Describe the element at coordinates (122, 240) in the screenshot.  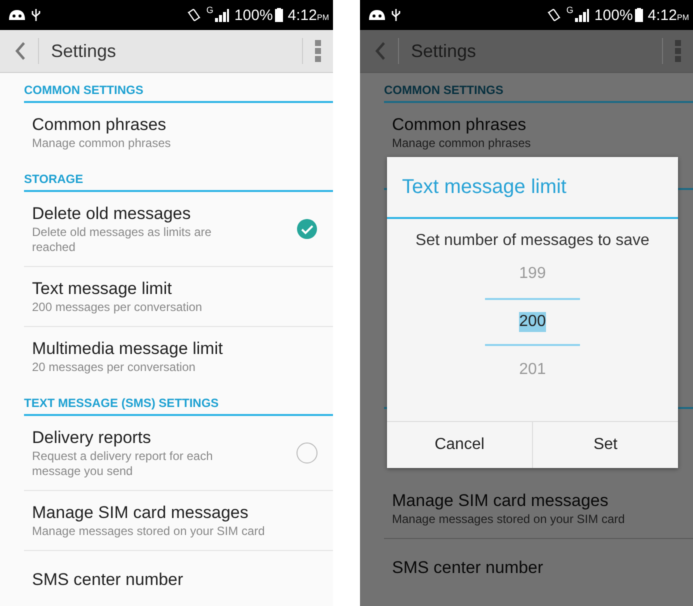
I see `setting-summary: Delete old messages as limits are reached` at that location.